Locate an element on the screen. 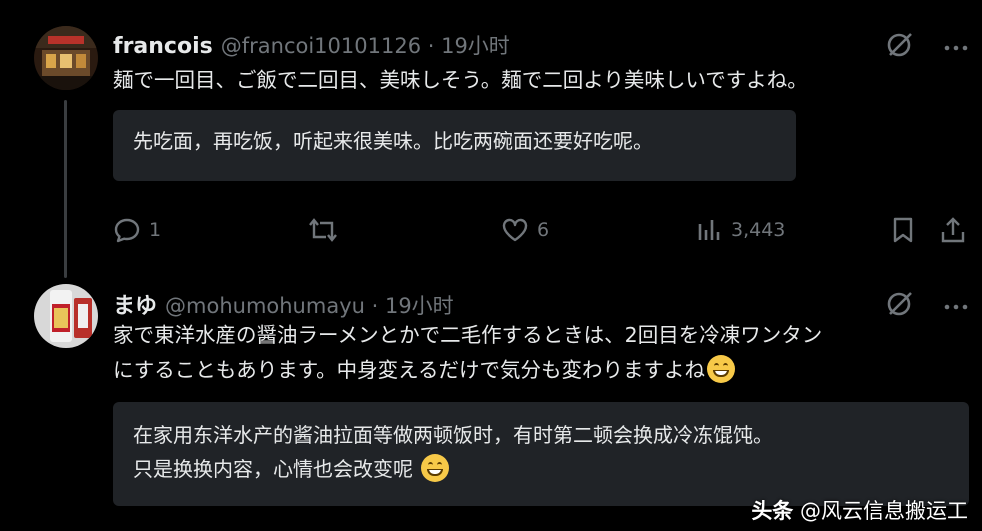  watermark: 头条 @风云信息搬运工 is located at coordinates (859, 510).